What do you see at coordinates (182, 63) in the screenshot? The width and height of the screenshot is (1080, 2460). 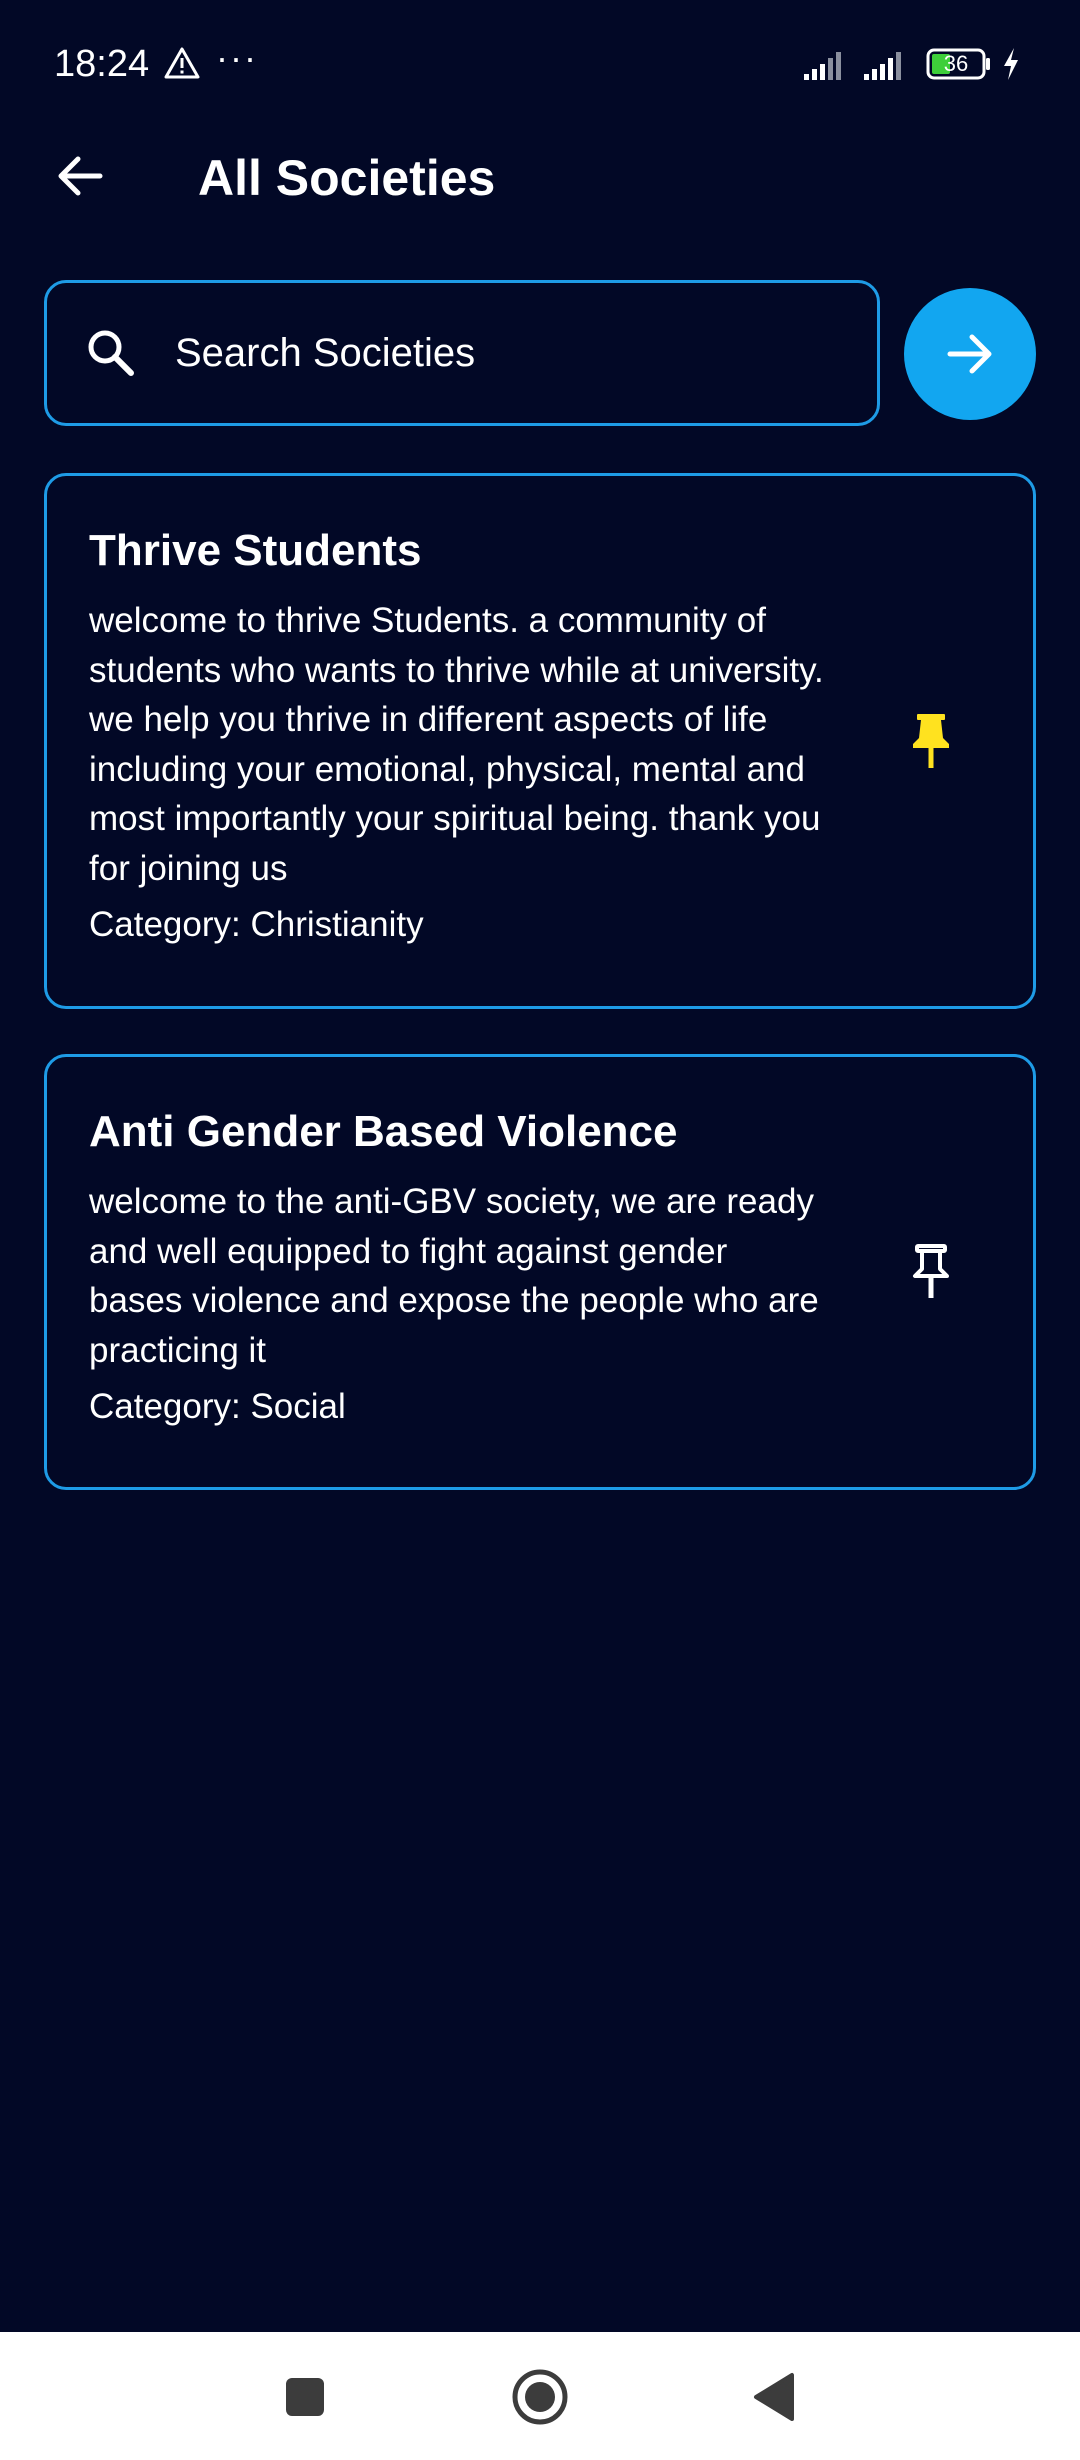 I see `warning-icon` at bounding box center [182, 63].